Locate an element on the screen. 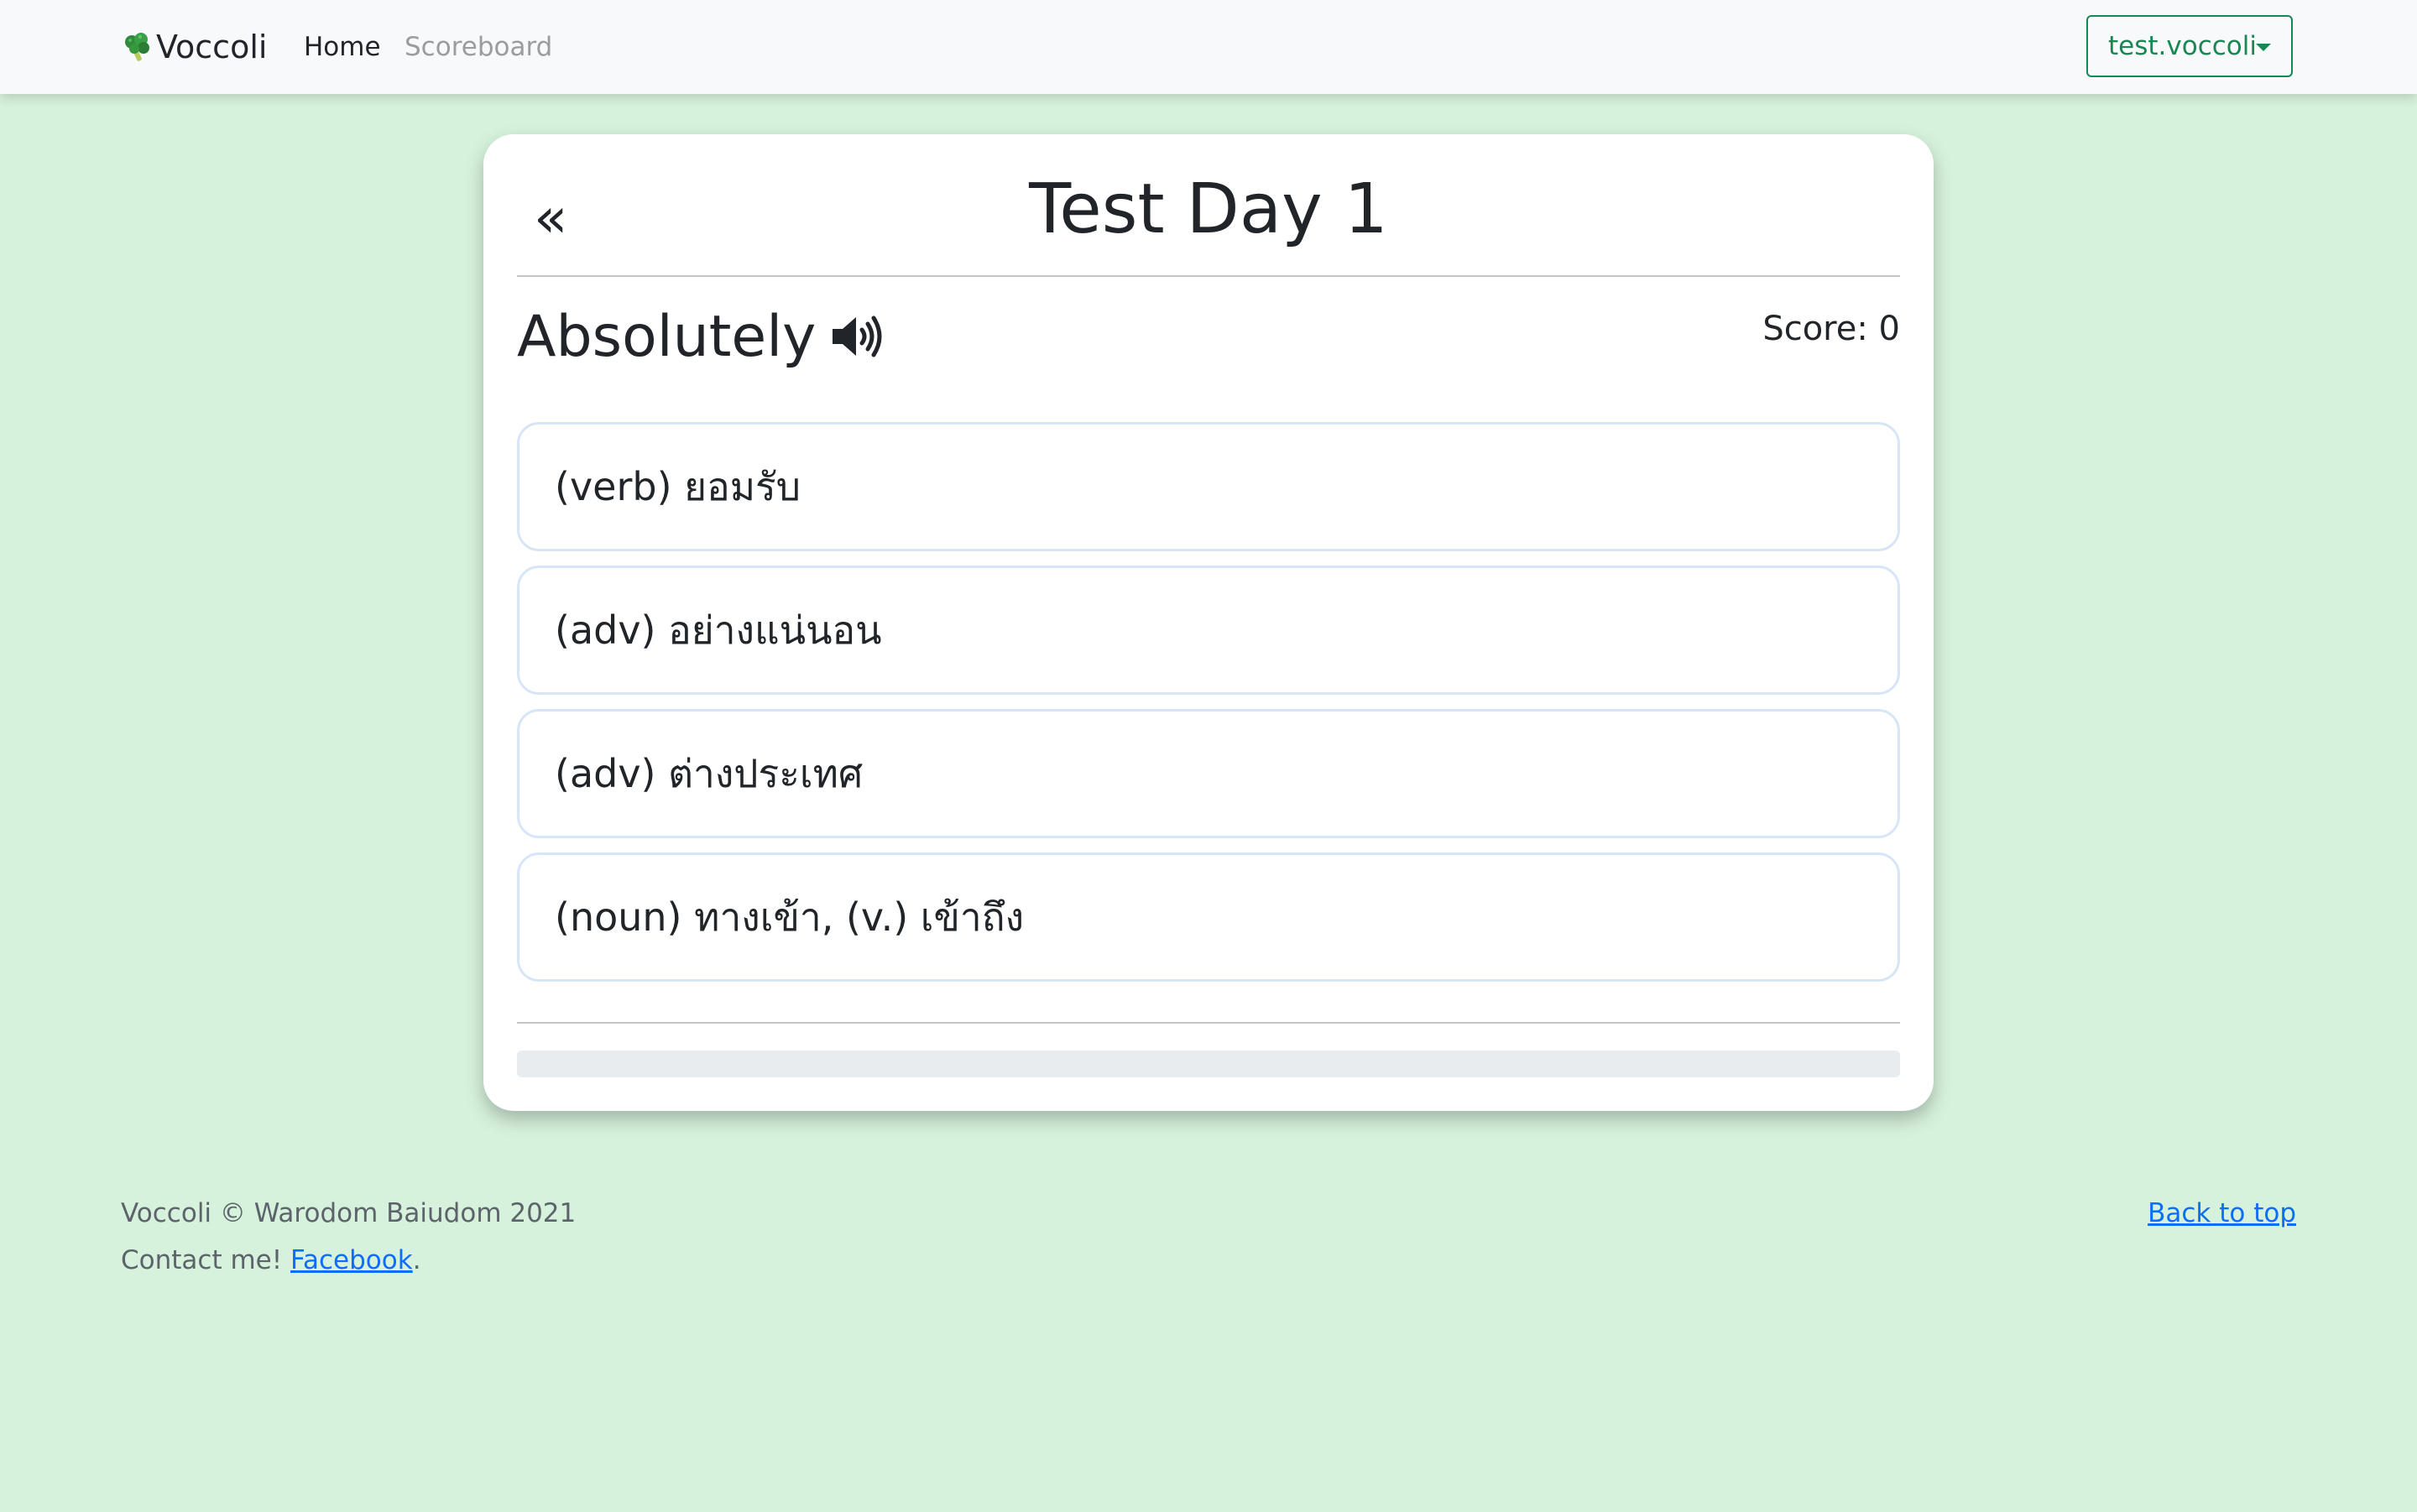  answer-option-label: (verb) ยอมรับ is located at coordinates (678, 486).